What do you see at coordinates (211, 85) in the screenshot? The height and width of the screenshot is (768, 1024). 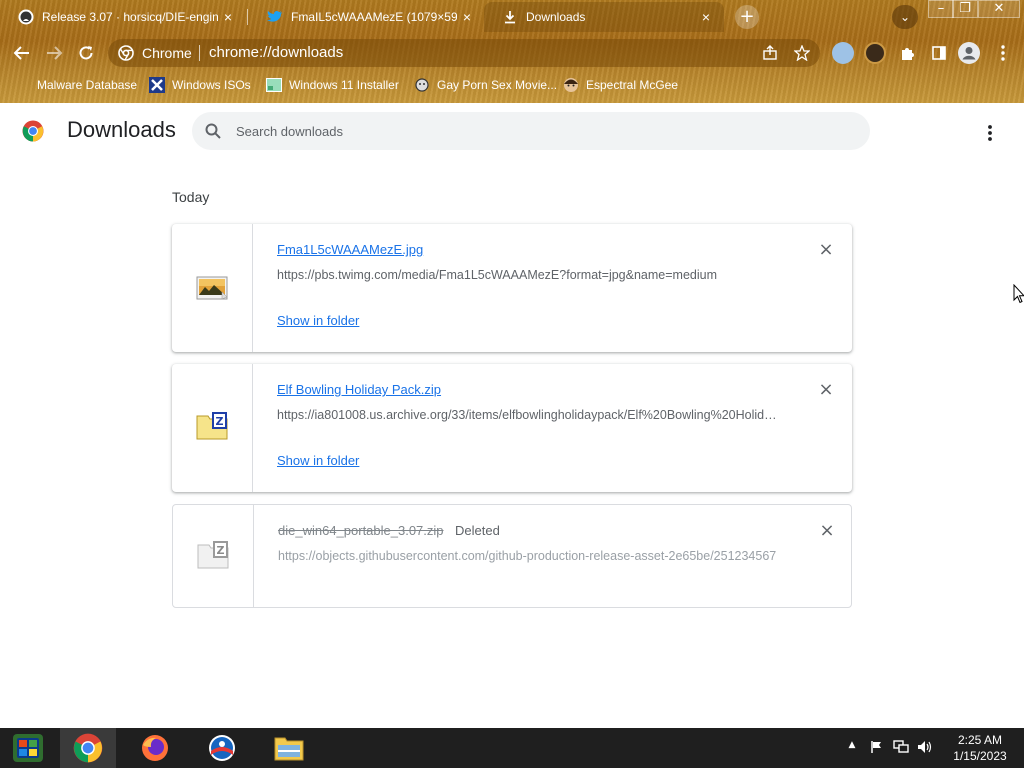 I see `bookmark-label: Windows ISOs` at bounding box center [211, 85].